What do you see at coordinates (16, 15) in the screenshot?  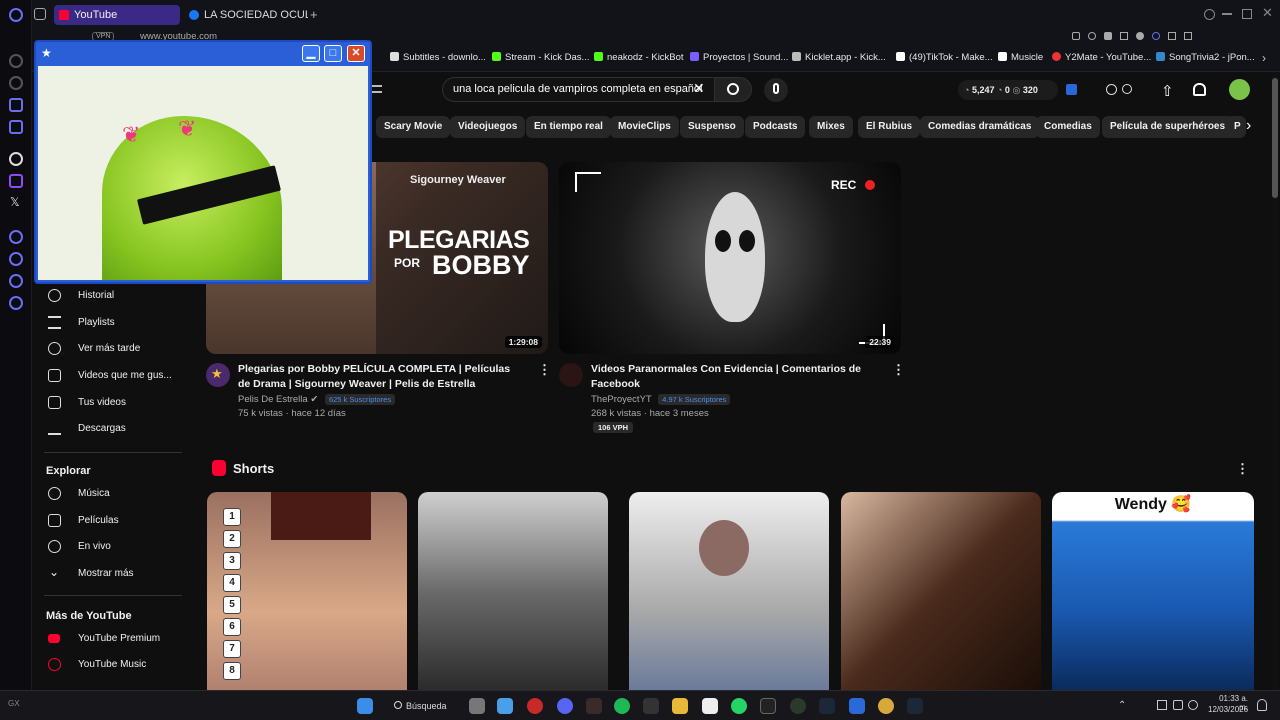 I see `opera-logo-icon` at bounding box center [16, 15].